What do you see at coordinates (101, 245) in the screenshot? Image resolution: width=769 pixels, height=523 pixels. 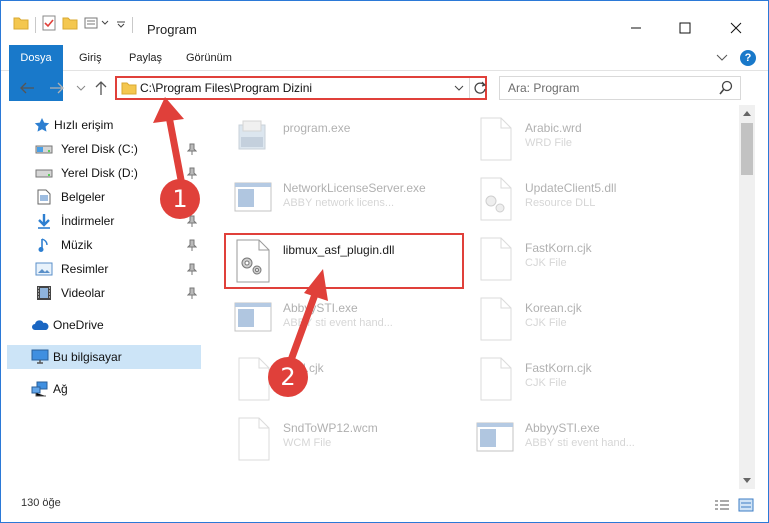 I see `sidebar-item-music: Müzik` at bounding box center [101, 245].